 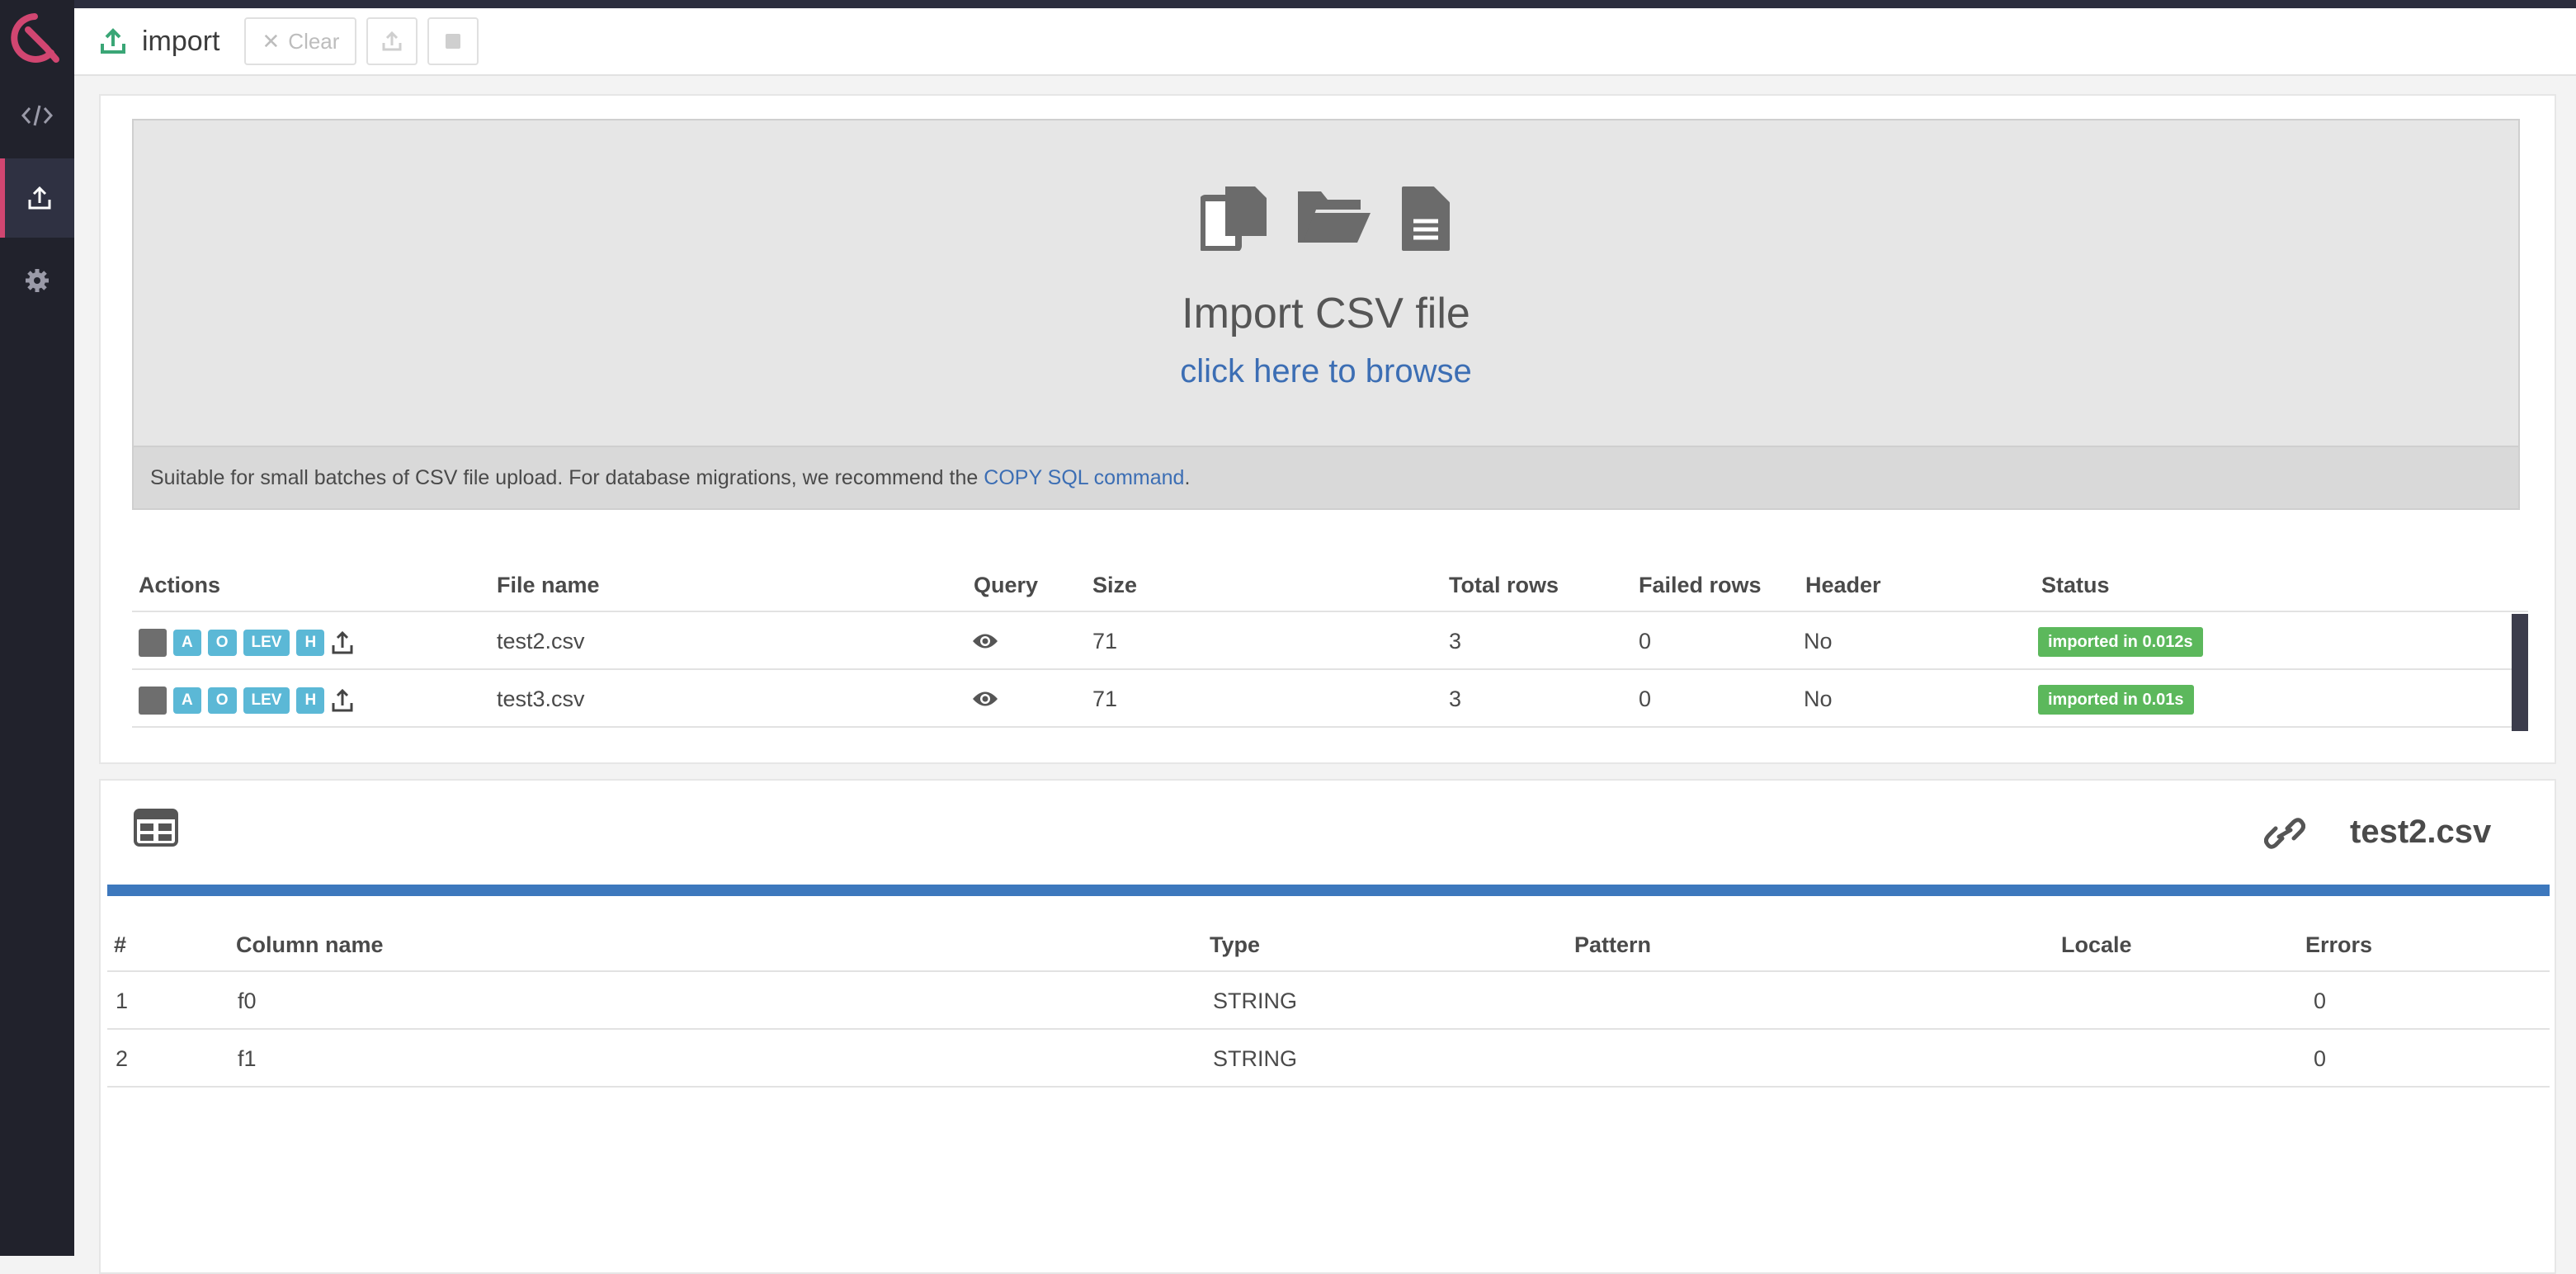 I want to click on col-errors: Errors, so click(x=2339, y=944).